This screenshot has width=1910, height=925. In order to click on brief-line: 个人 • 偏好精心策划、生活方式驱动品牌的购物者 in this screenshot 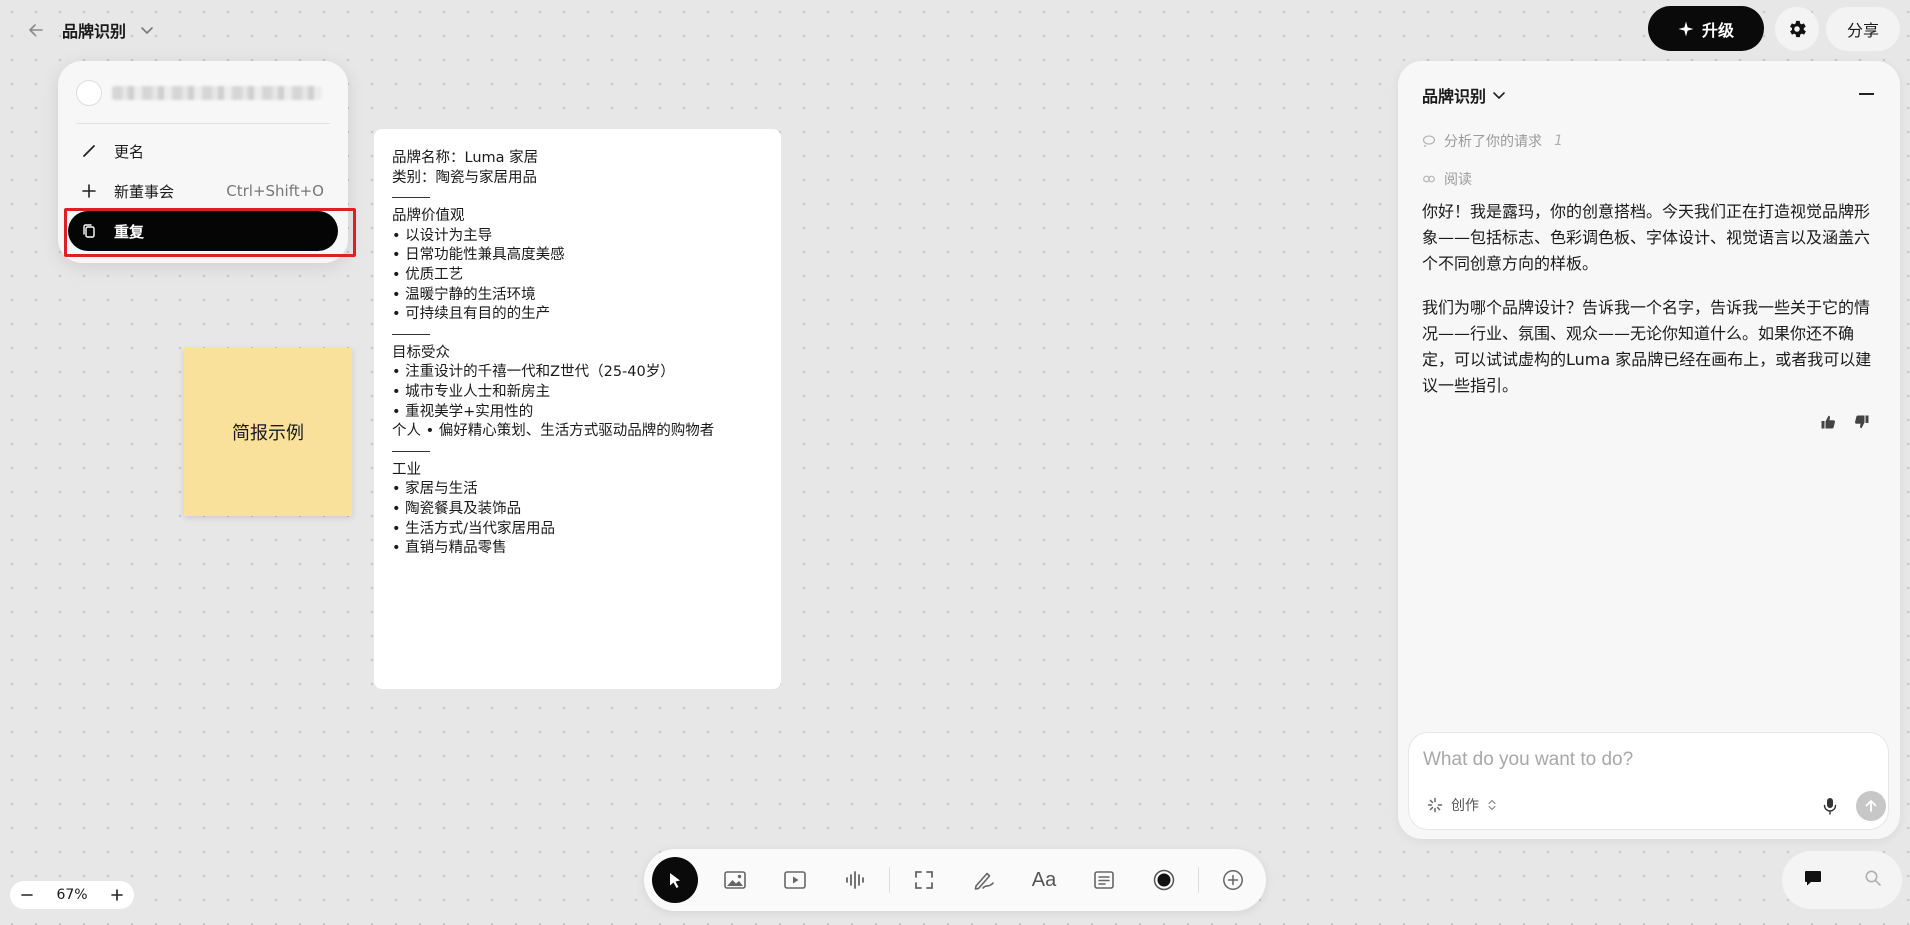, I will do `click(553, 431)`.